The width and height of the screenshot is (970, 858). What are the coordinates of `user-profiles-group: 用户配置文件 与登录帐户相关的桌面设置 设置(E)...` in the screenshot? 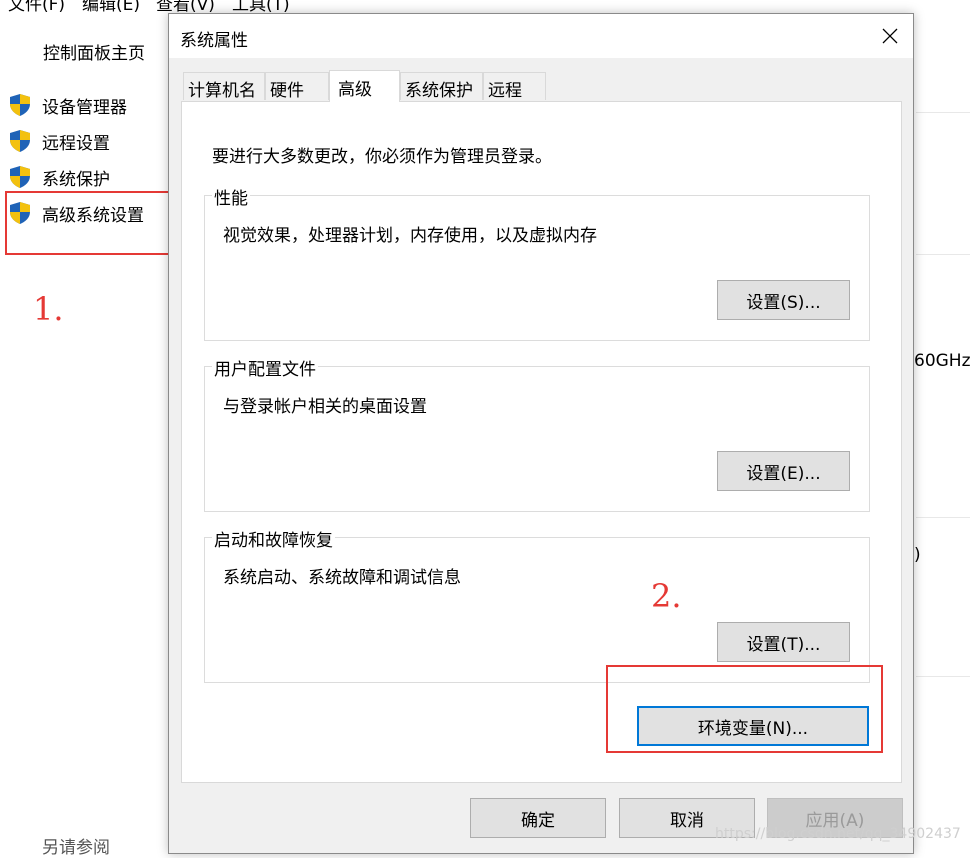 It's located at (537, 433).